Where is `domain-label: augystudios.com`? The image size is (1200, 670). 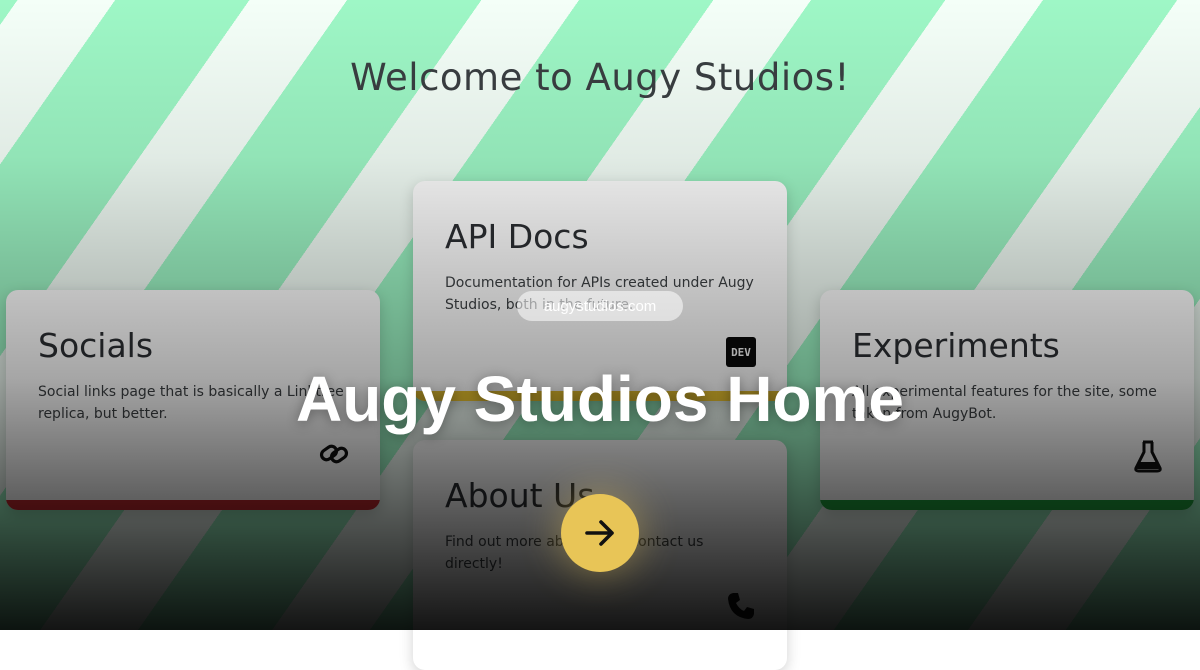
domain-label: augystudios.com is located at coordinates (600, 306).